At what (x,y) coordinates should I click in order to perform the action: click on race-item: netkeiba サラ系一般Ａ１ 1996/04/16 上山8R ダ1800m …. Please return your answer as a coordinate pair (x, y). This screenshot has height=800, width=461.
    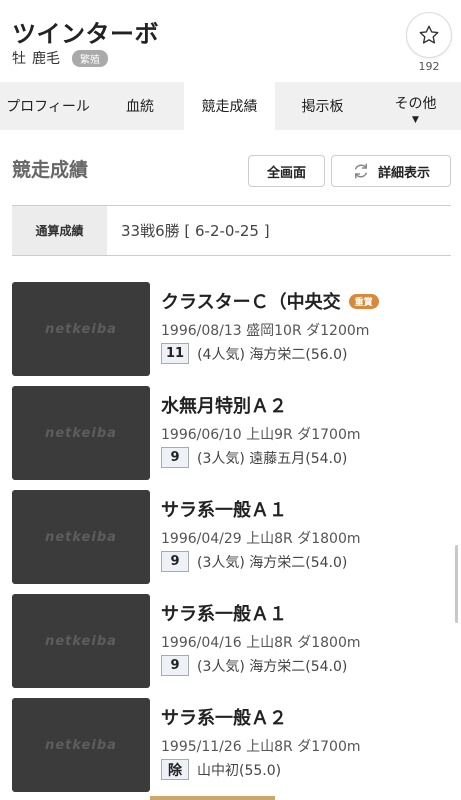
    Looking at the image, I should click on (232, 641).